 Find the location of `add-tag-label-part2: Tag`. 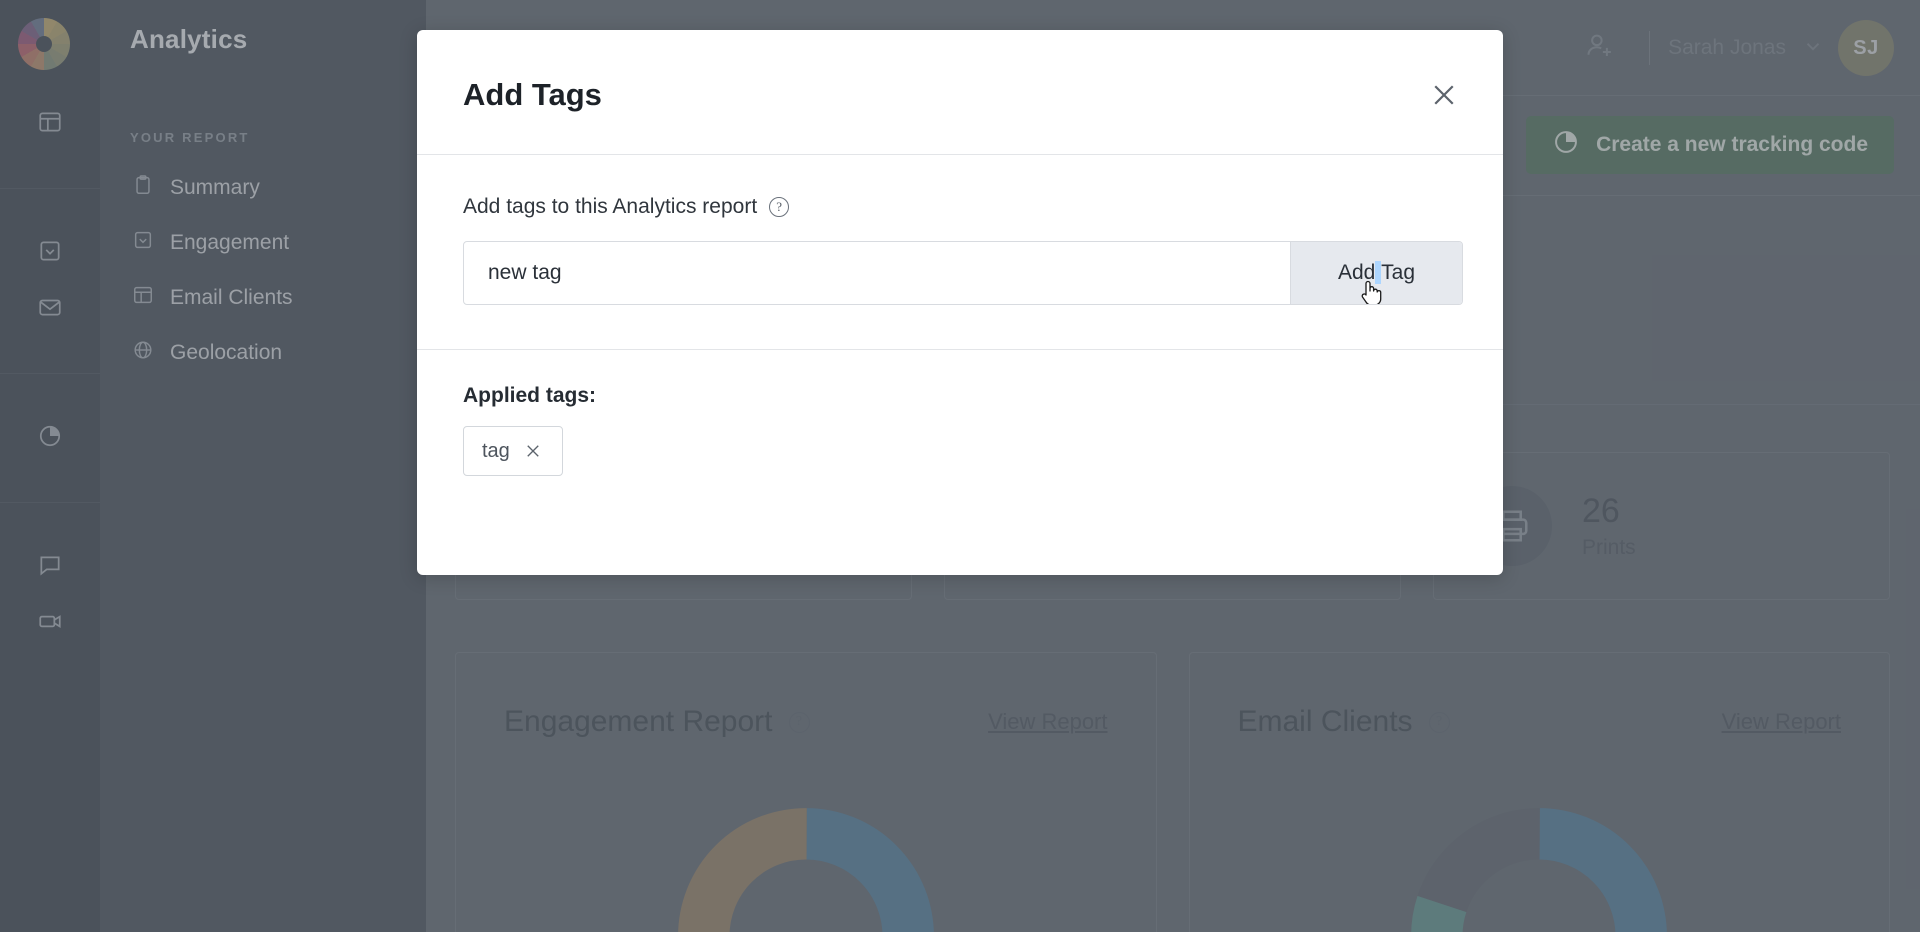

add-tag-label-part2: Tag is located at coordinates (1398, 272).